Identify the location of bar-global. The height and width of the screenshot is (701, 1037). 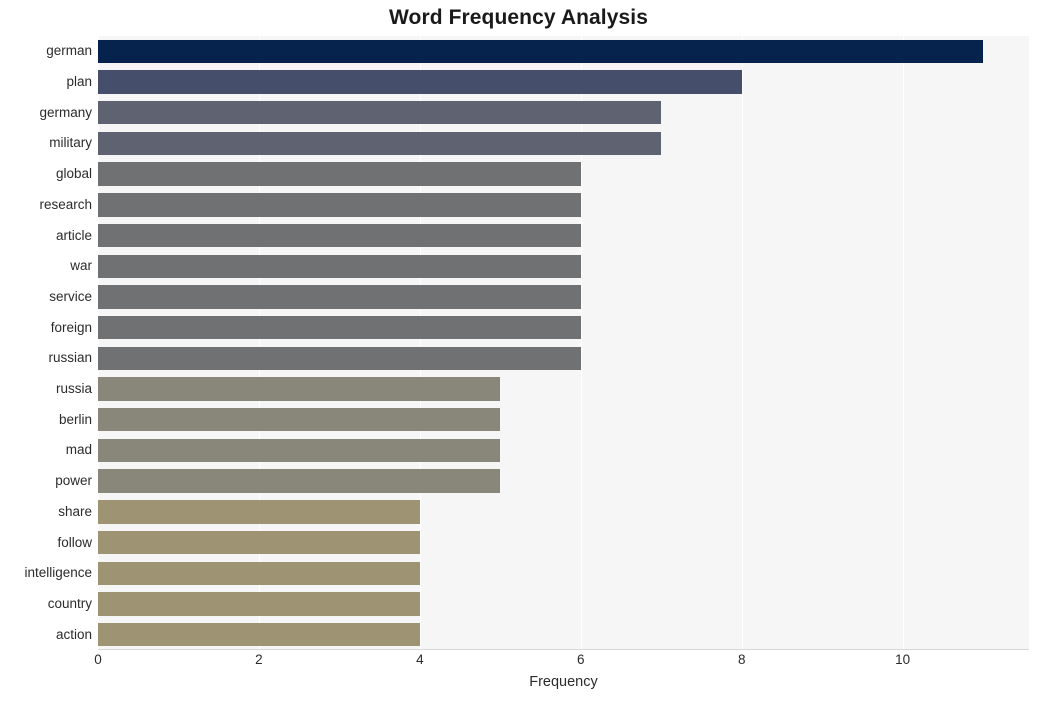
(339, 174).